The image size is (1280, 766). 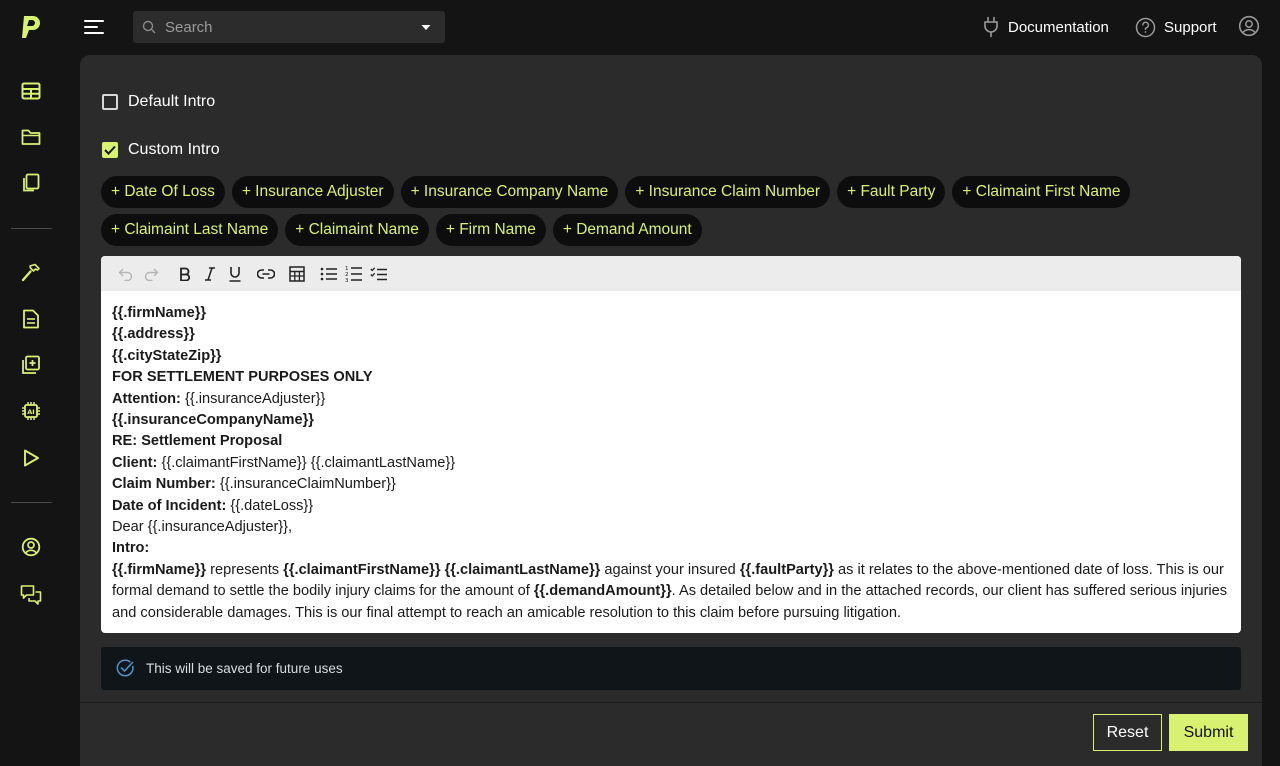 I want to click on editor-toolbar: 123, so click(x=671, y=273).